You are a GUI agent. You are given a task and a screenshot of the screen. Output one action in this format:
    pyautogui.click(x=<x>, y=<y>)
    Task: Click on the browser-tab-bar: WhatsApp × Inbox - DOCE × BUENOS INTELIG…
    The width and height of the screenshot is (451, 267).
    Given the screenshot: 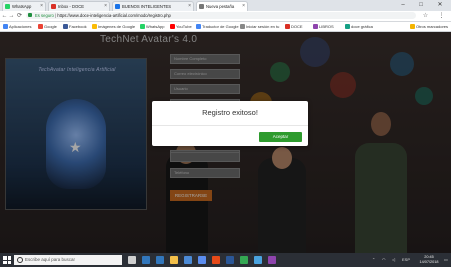 What is the action you would take?
    pyautogui.click(x=225, y=5)
    